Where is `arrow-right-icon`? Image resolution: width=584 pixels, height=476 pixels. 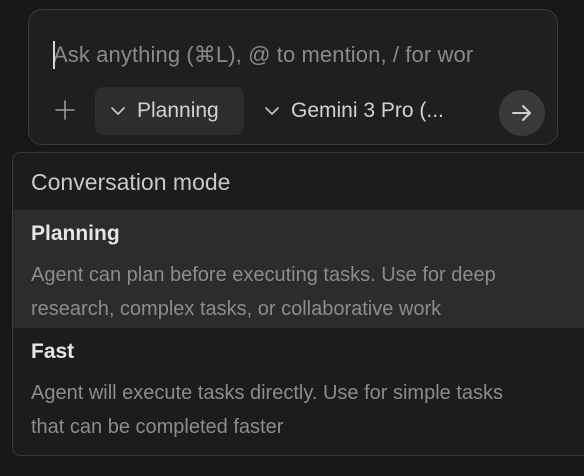 arrow-right-icon is located at coordinates (521, 113).